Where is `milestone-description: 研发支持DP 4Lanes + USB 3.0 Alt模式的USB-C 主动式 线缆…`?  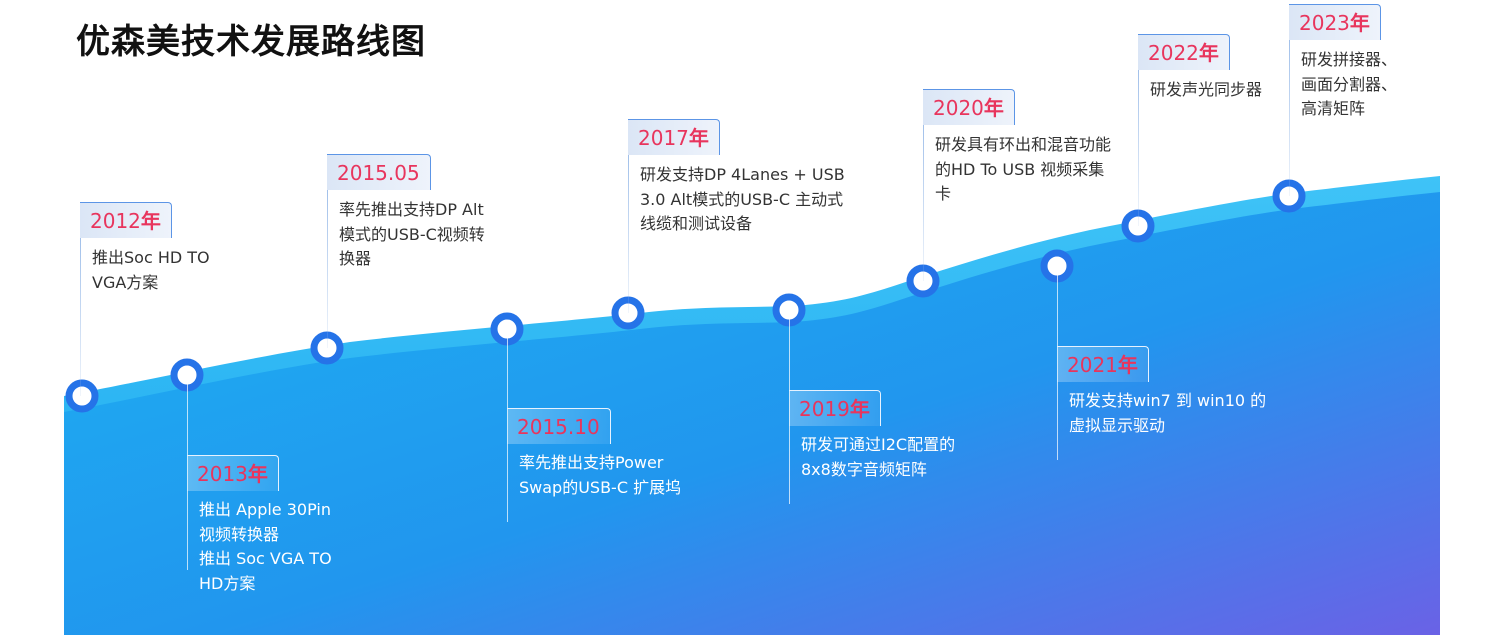 milestone-description: 研发支持DP 4Lanes + USB 3.0 Alt模式的USB-C 主动式 线缆… is located at coordinates (742, 200).